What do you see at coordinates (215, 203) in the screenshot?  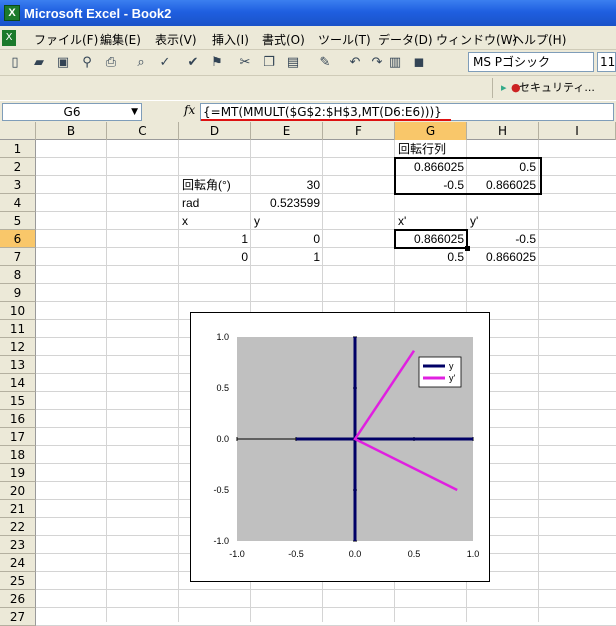 I see `cell-d4: rad` at bounding box center [215, 203].